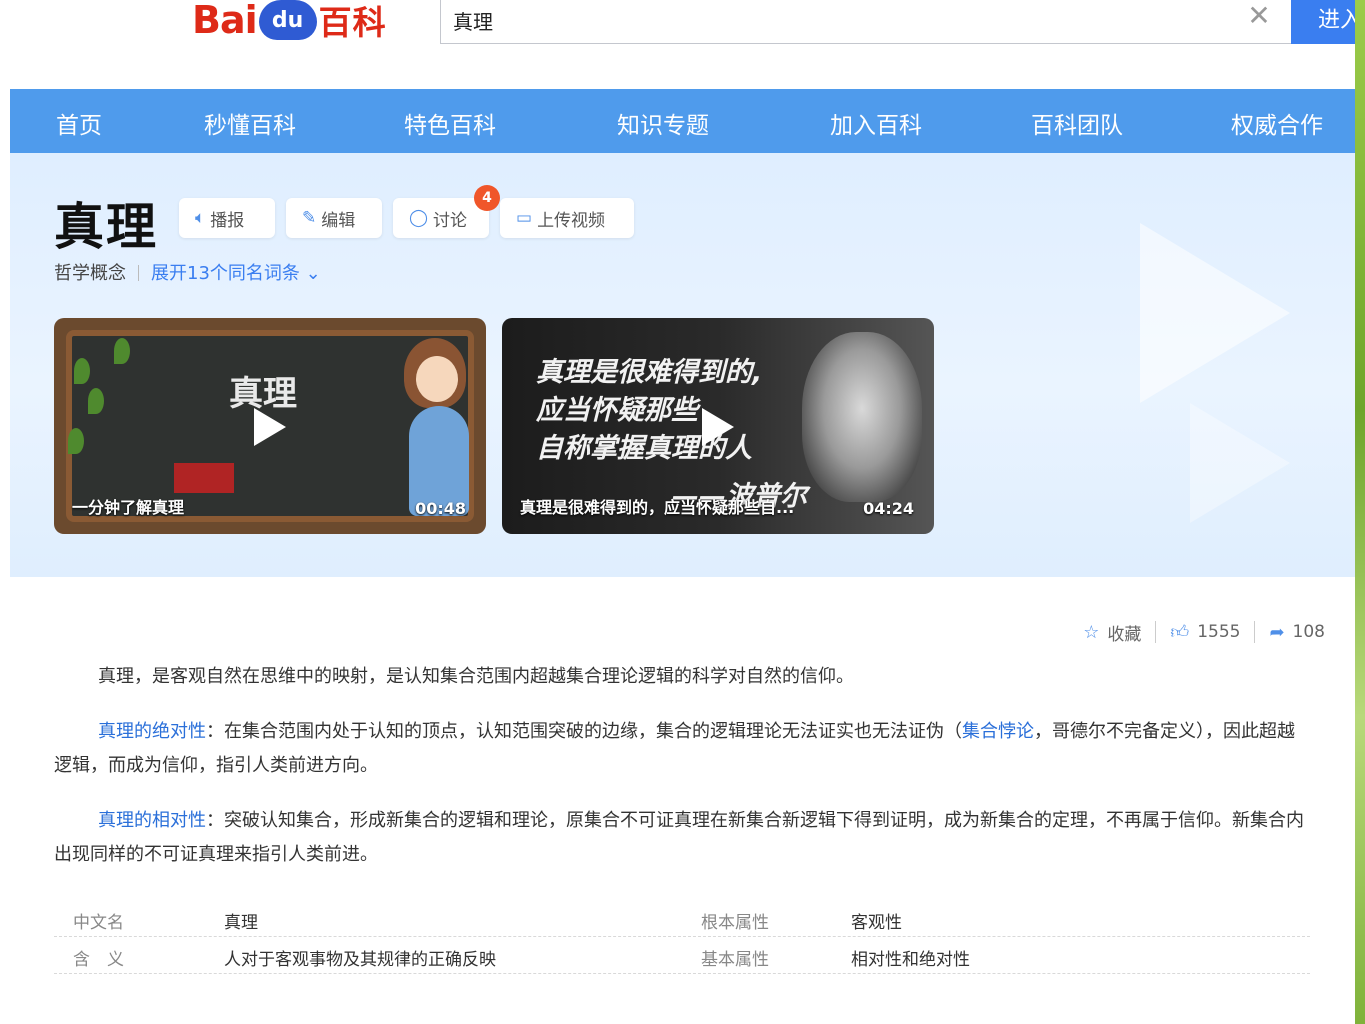 The height and width of the screenshot is (1024, 1365). Describe the element at coordinates (152, 731) in the screenshot. I see `absolute-truth-link: 真理的绝对性` at that location.